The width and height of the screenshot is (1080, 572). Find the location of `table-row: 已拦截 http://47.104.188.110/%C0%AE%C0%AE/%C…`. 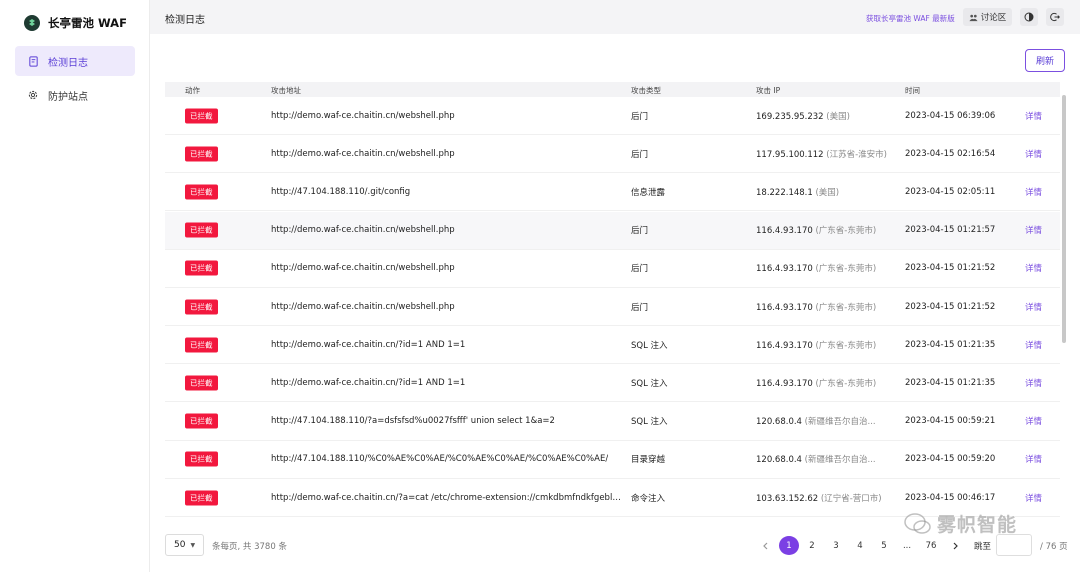

table-row: 已拦截 http://47.104.188.110/%C0%AE%C0%AE/%C… is located at coordinates (612, 459).